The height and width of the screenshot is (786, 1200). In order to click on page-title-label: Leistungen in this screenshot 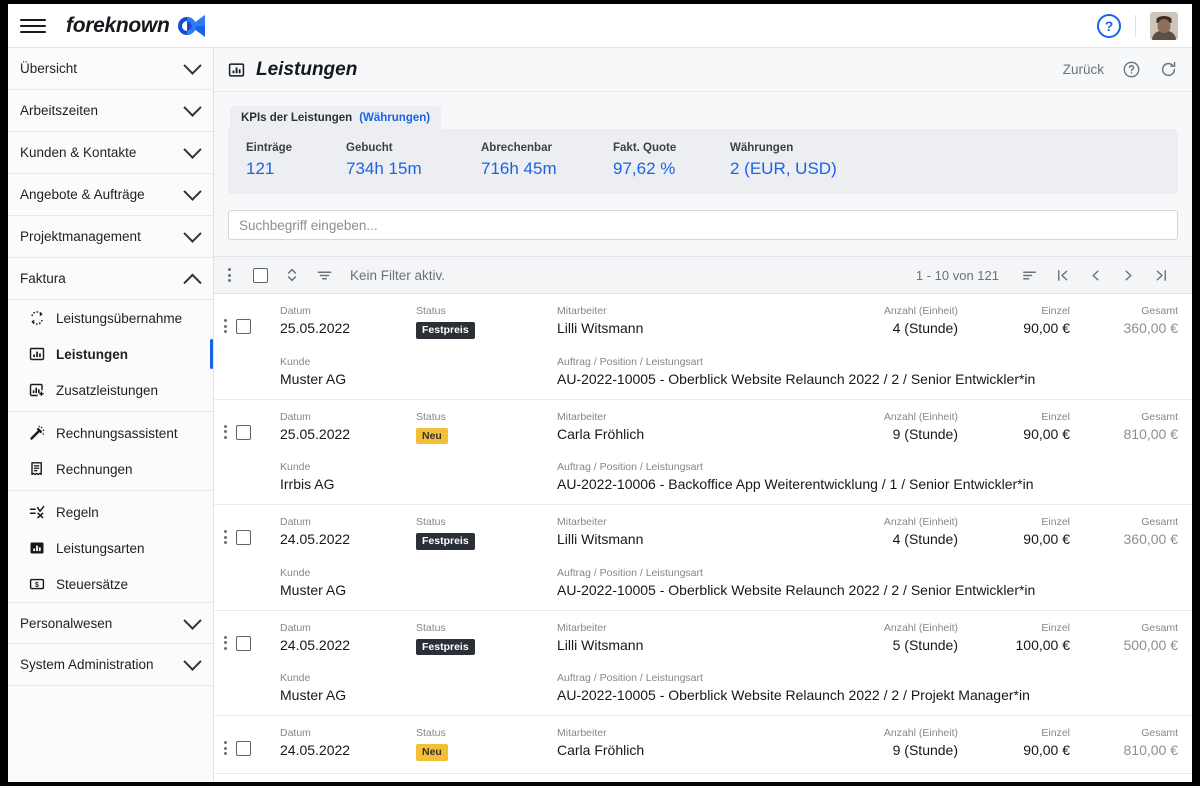, I will do `click(307, 69)`.